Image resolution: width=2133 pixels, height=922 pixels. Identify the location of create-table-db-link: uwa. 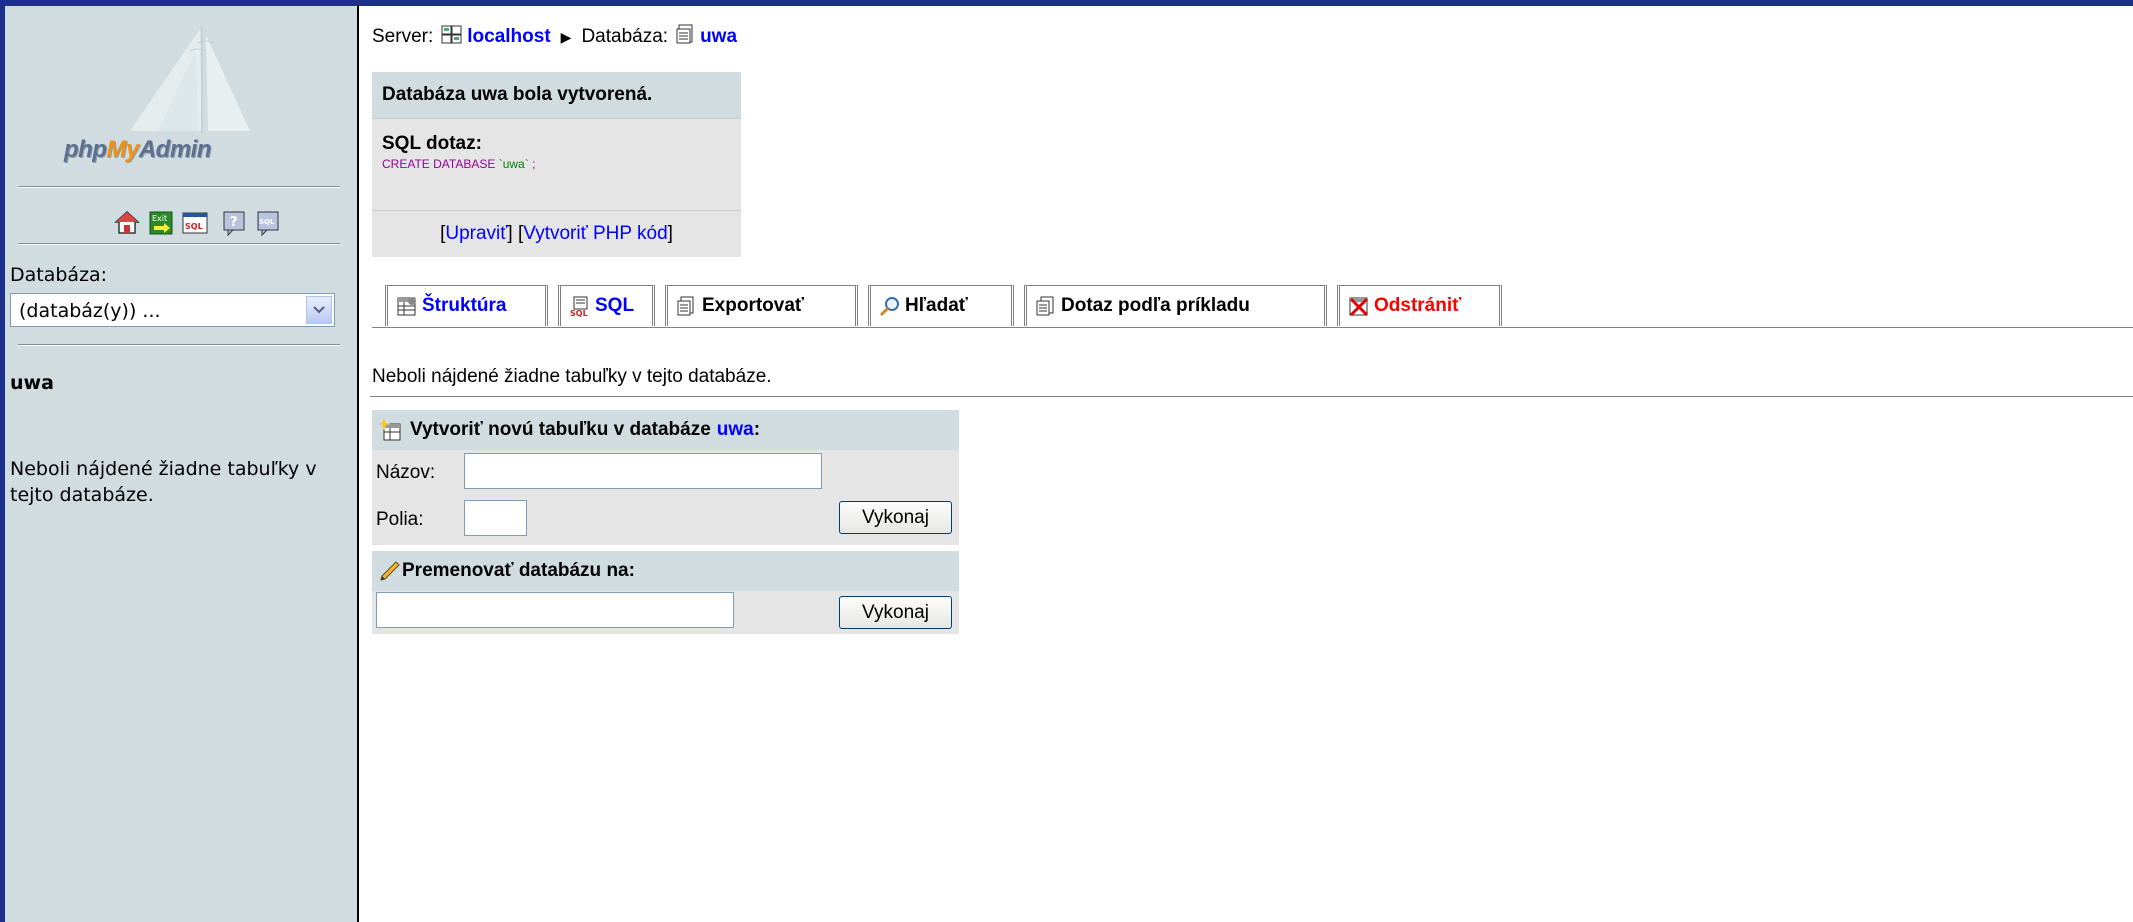
(735, 430).